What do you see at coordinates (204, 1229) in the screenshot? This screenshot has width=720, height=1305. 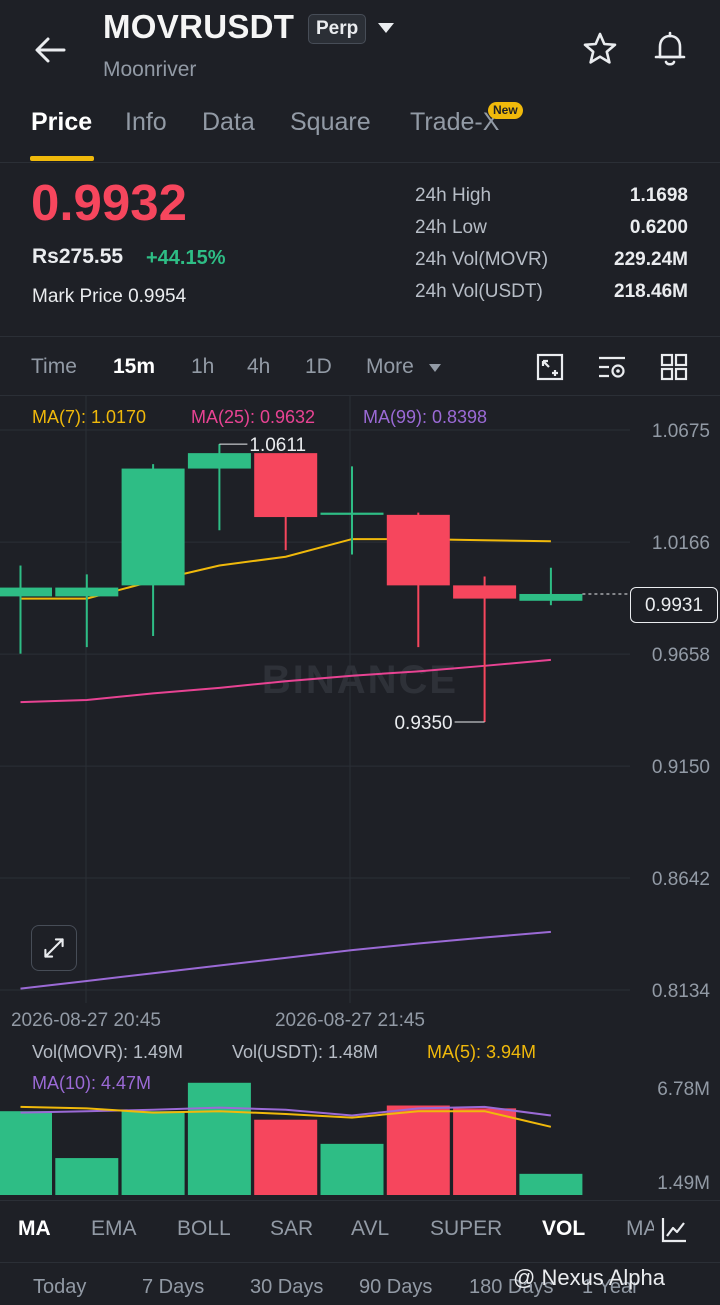 I see `indicator-boll: BOLL` at bounding box center [204, 1229].